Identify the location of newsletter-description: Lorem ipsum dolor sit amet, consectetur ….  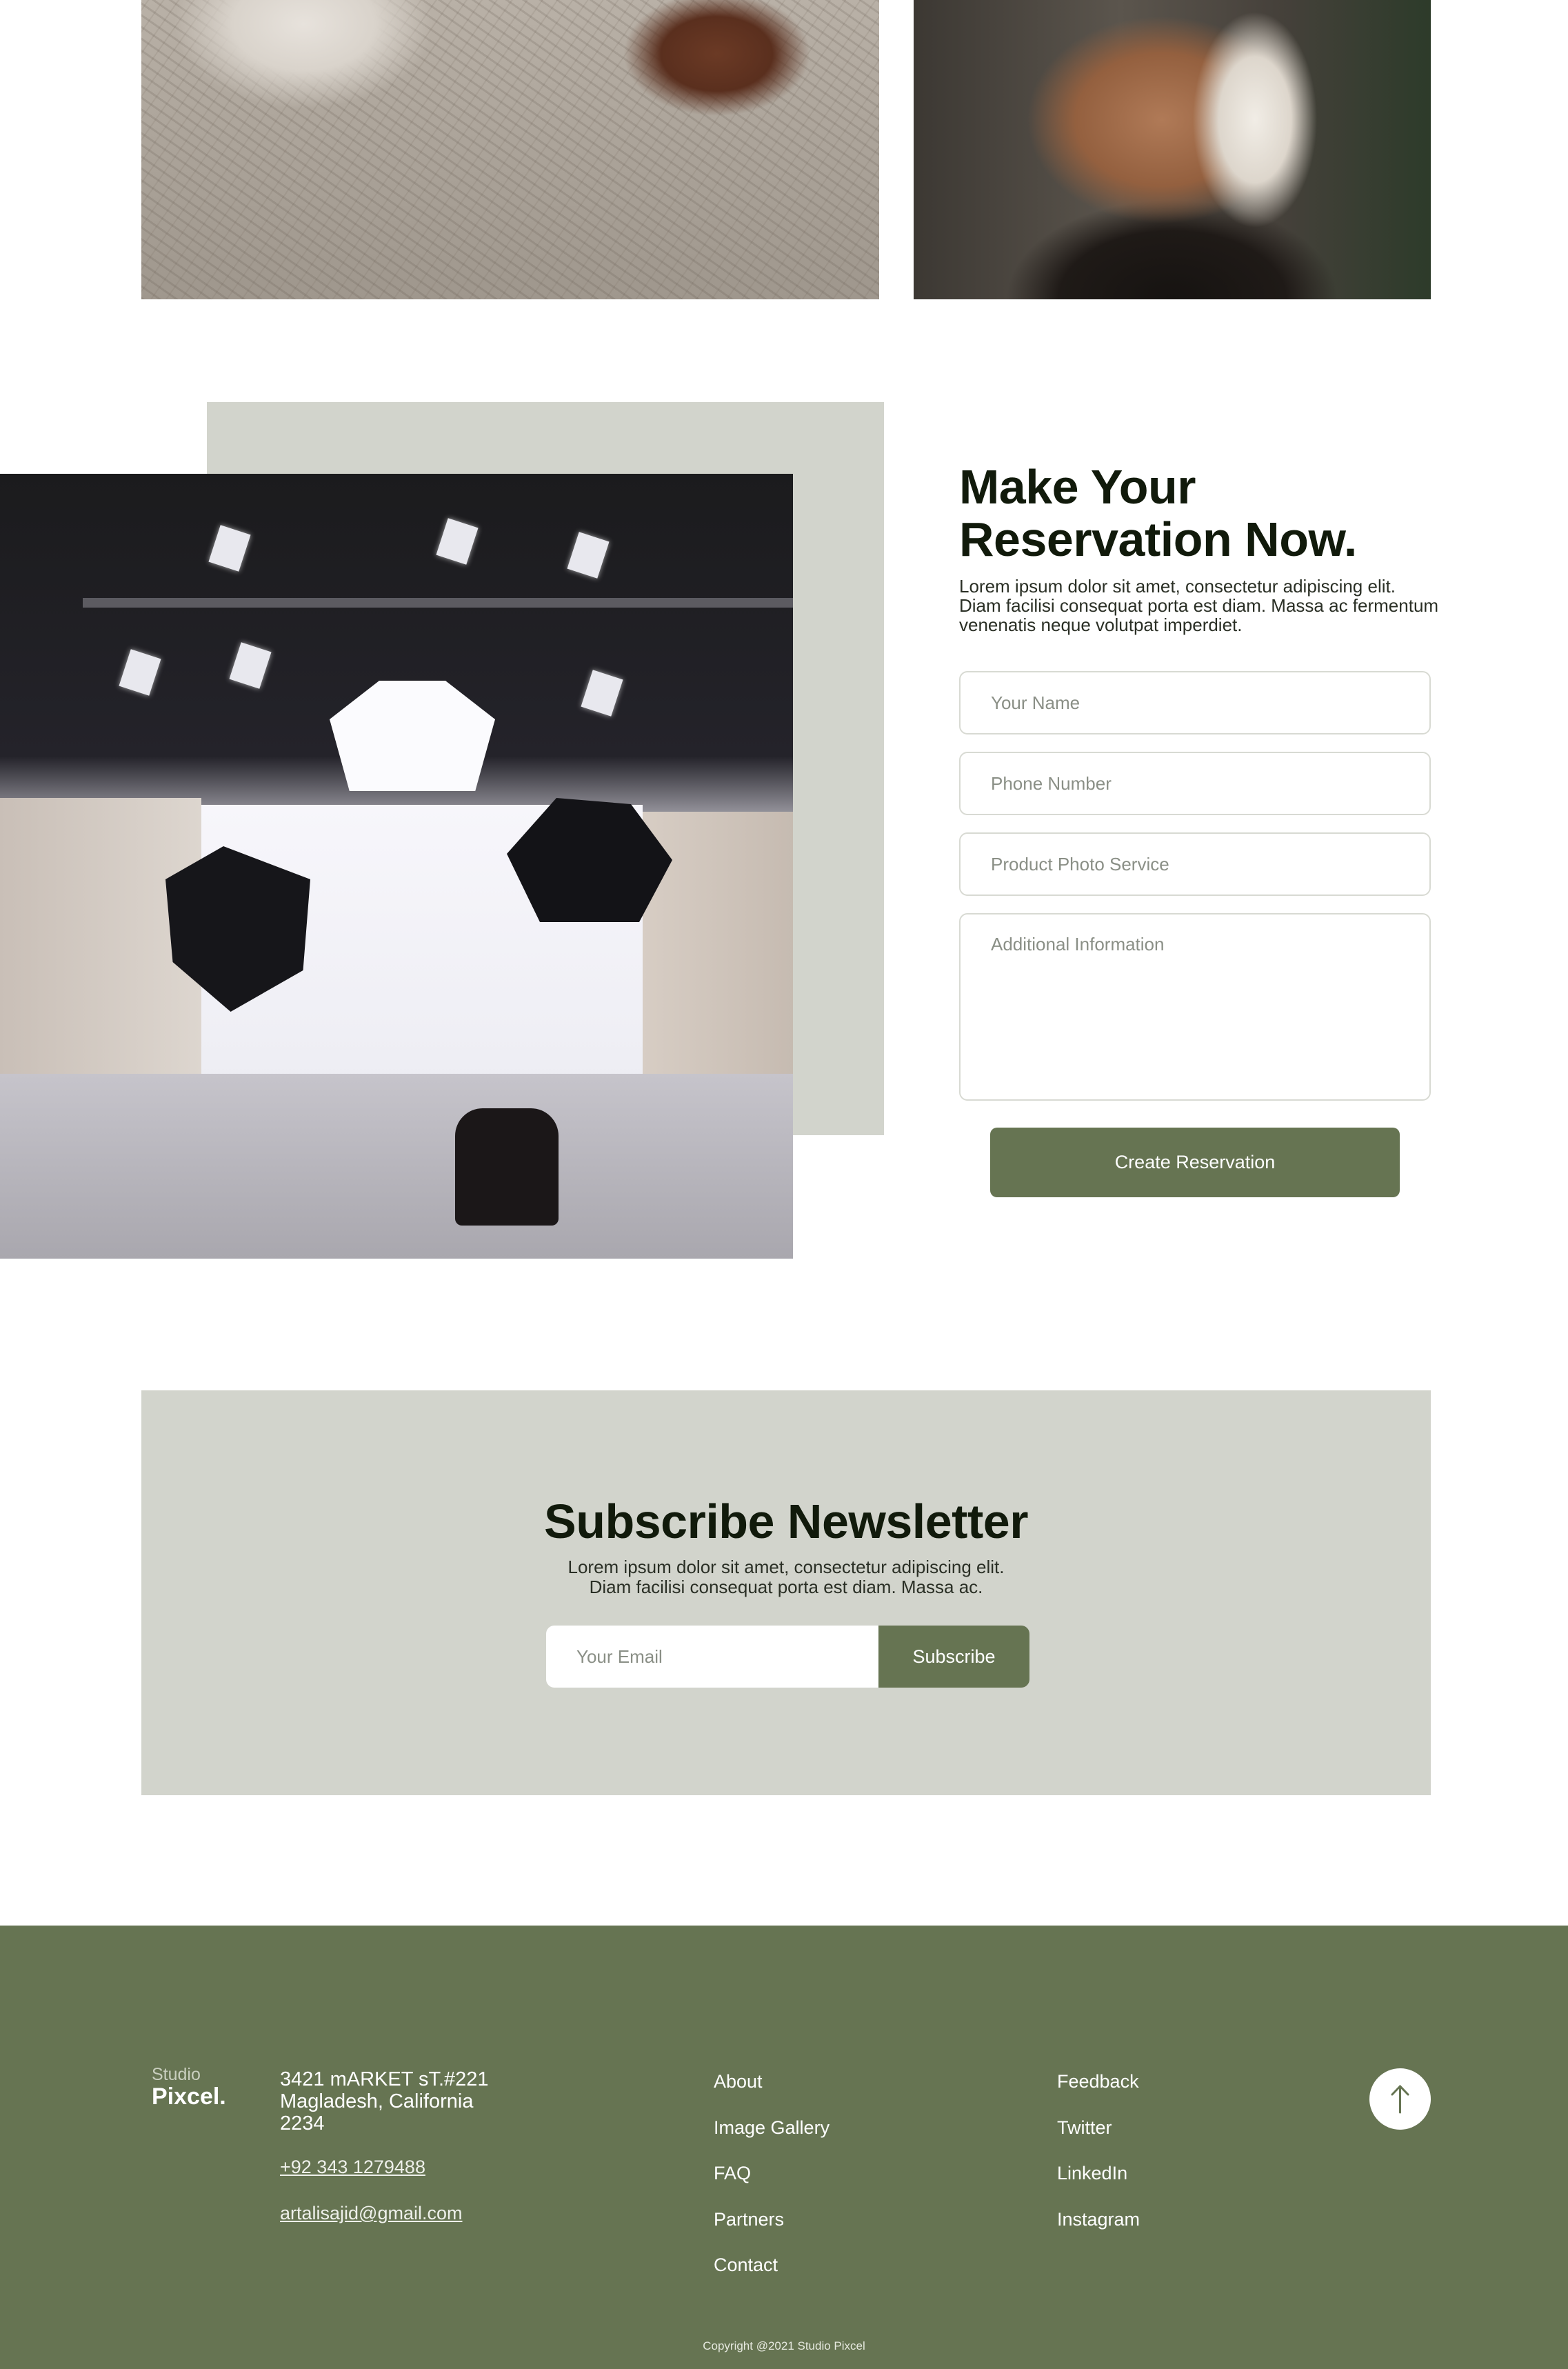
(786, 1577).